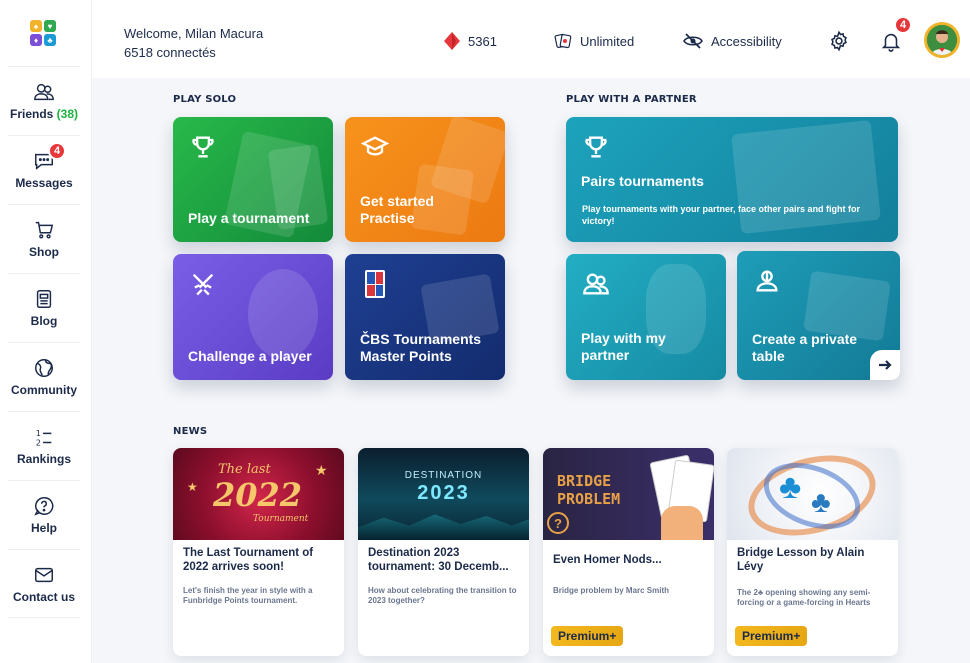 This screenshot has width=970, height=663. I want to click on news-image: BRIDGE PROBLEM ?, so click(628, 494).